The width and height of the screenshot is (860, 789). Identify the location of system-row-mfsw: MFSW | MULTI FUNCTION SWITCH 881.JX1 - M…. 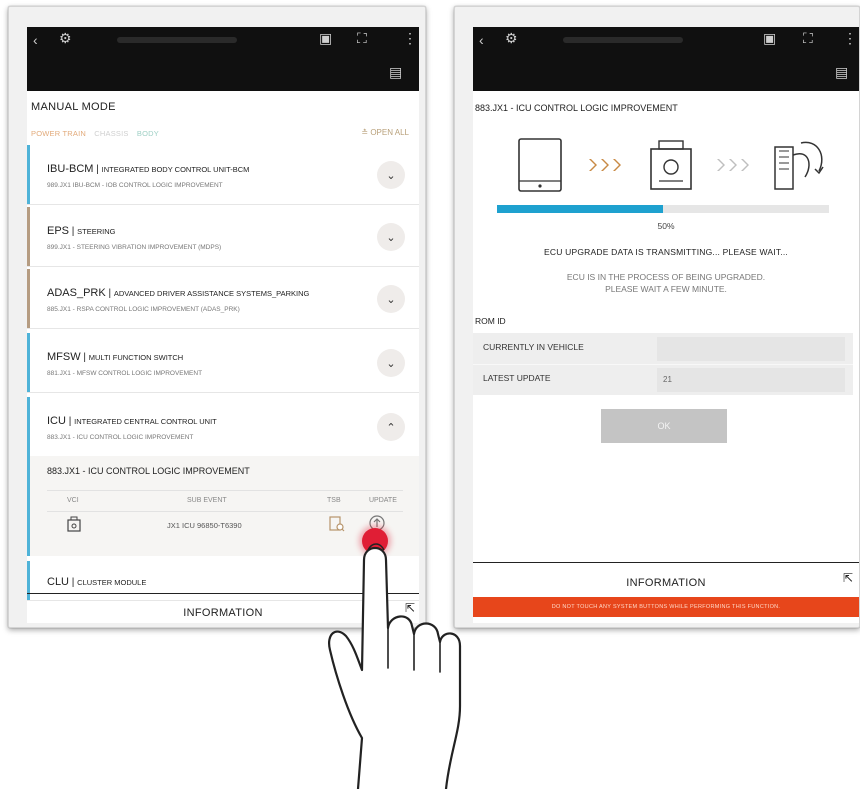
(223, 363).